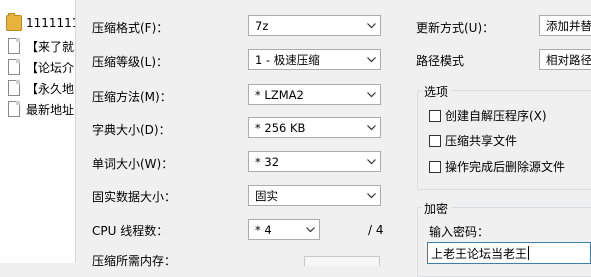  Describe the element at coordinates (314, 161) in the screenshot. I see `word-size-select: * 32` at that location.